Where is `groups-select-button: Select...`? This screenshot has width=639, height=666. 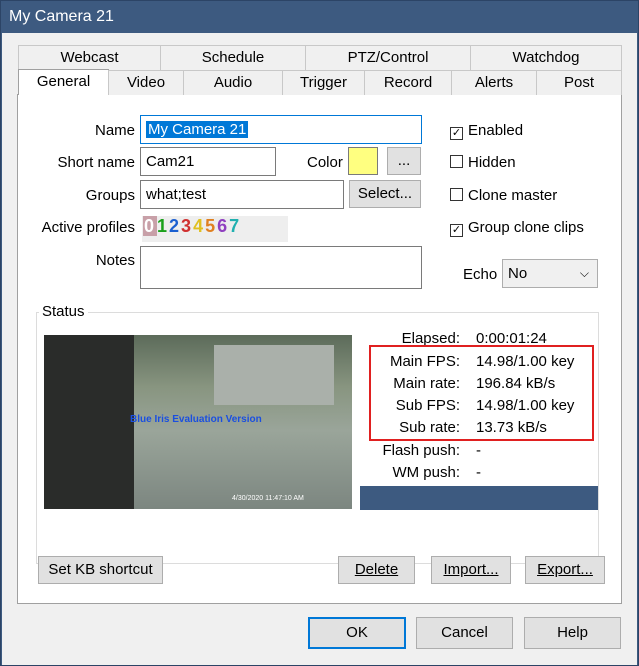
groups-select-button: Select... is located at coordinates (385, 194).